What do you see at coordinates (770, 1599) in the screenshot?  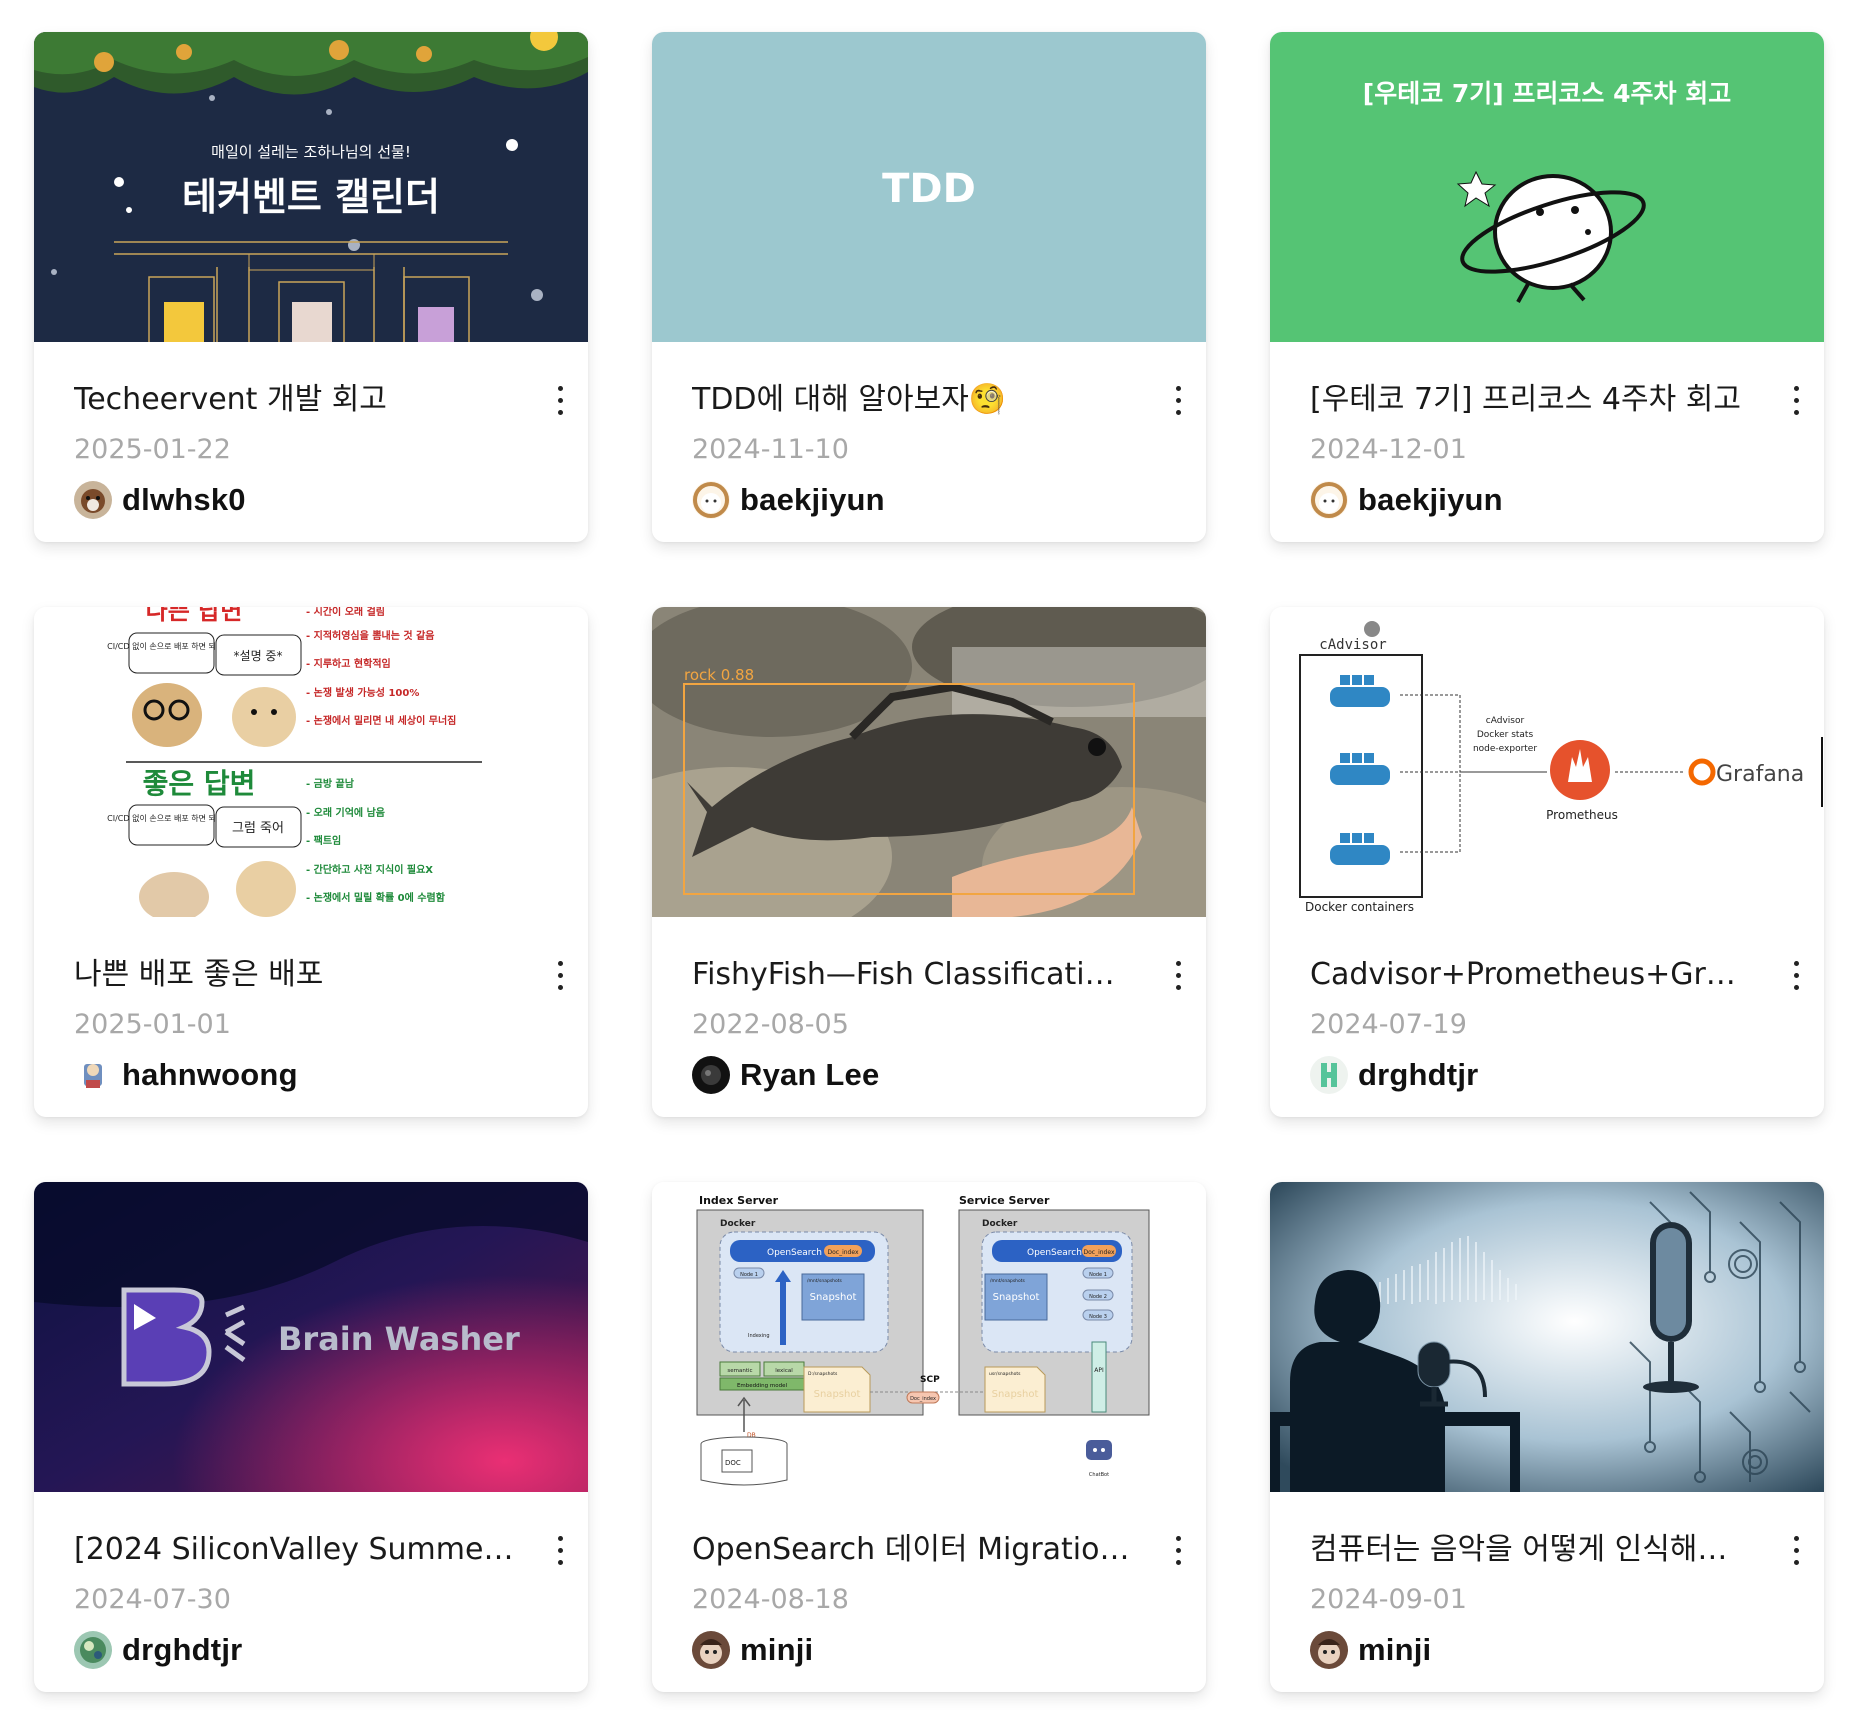 I see `post-date: 2024-08-18` at bounding box center [770, 1599].